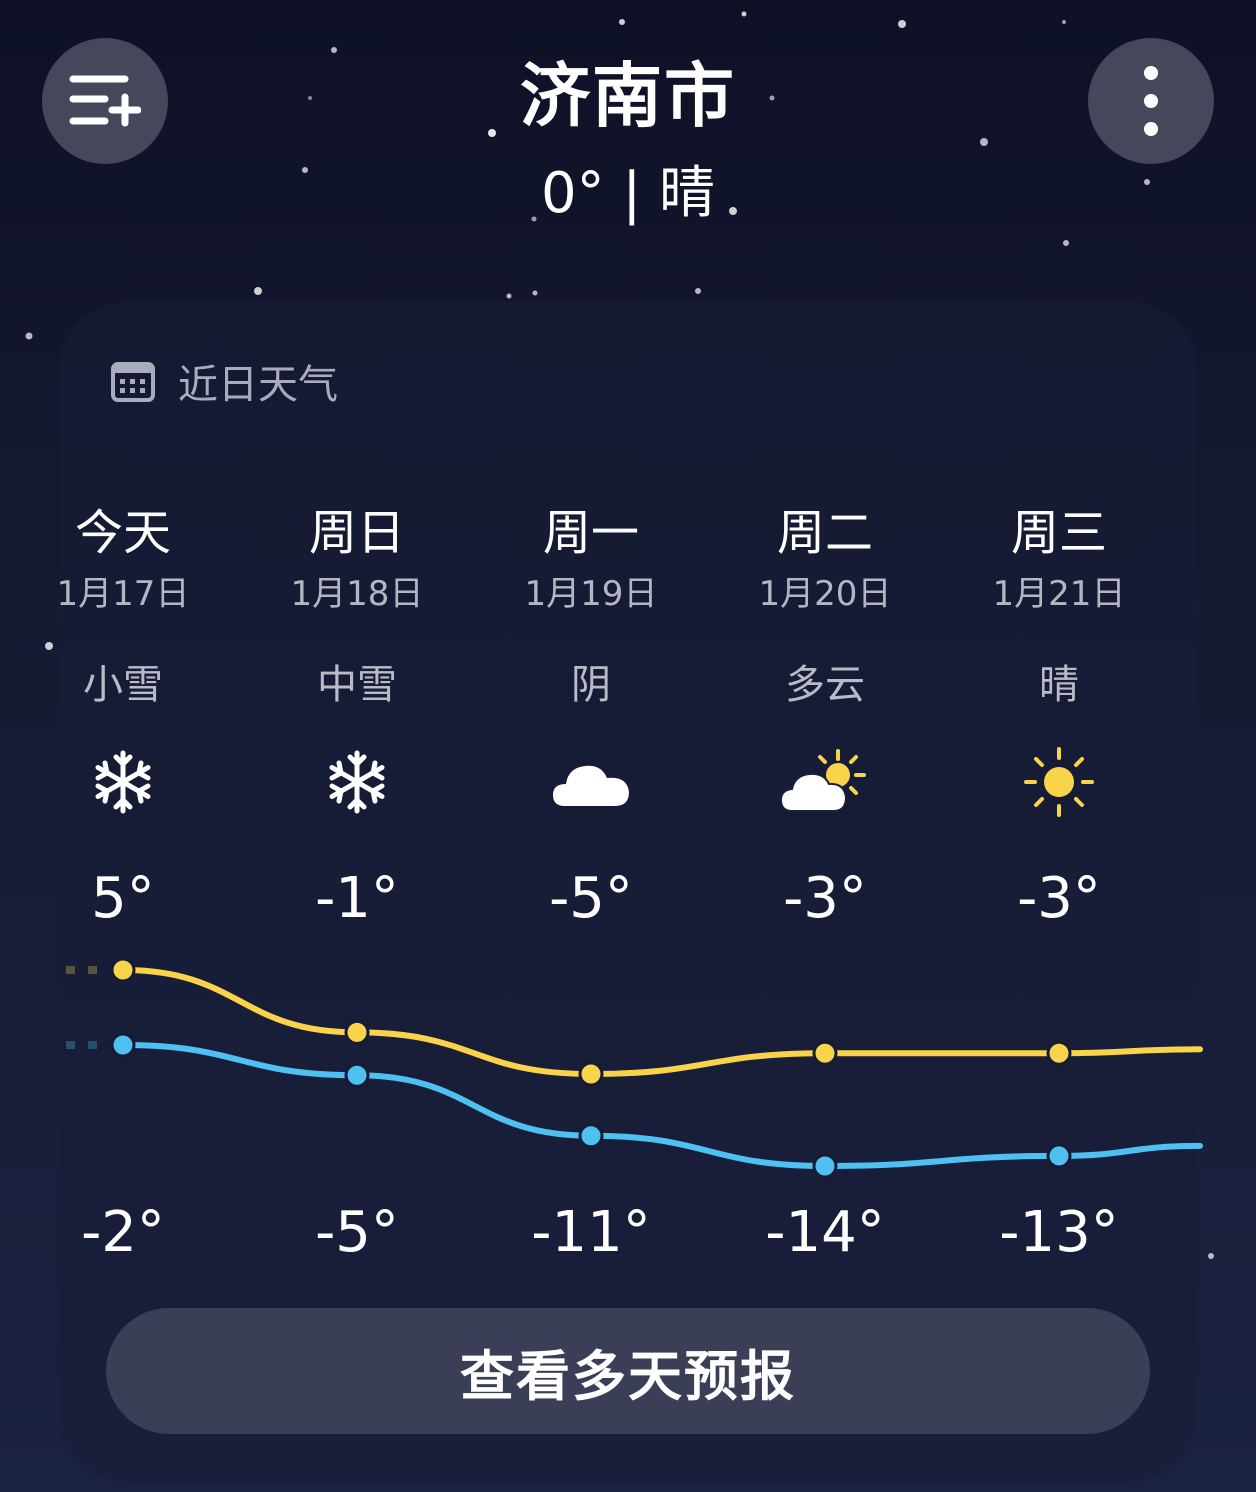  Describe the element at coordinates (591, 1232) in the screenshot. I see `low-temp-2: -11°` at that location.